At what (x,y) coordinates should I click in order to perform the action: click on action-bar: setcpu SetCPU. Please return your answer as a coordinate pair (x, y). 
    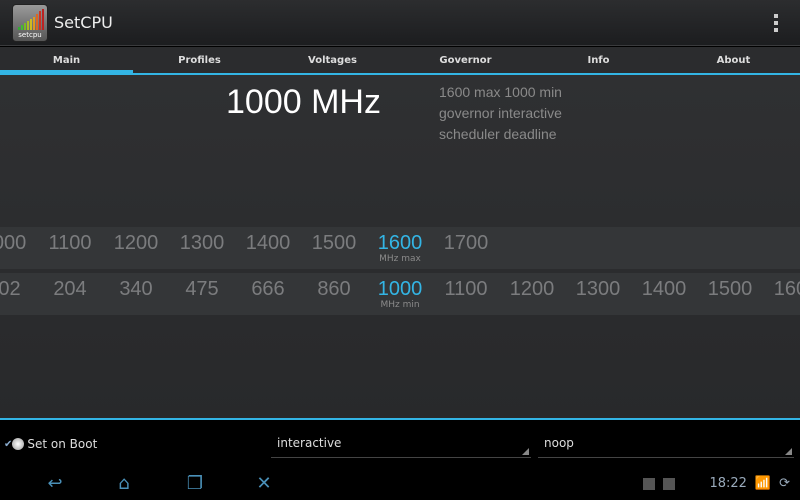
    Looking at the image, I should click on (400, 23).